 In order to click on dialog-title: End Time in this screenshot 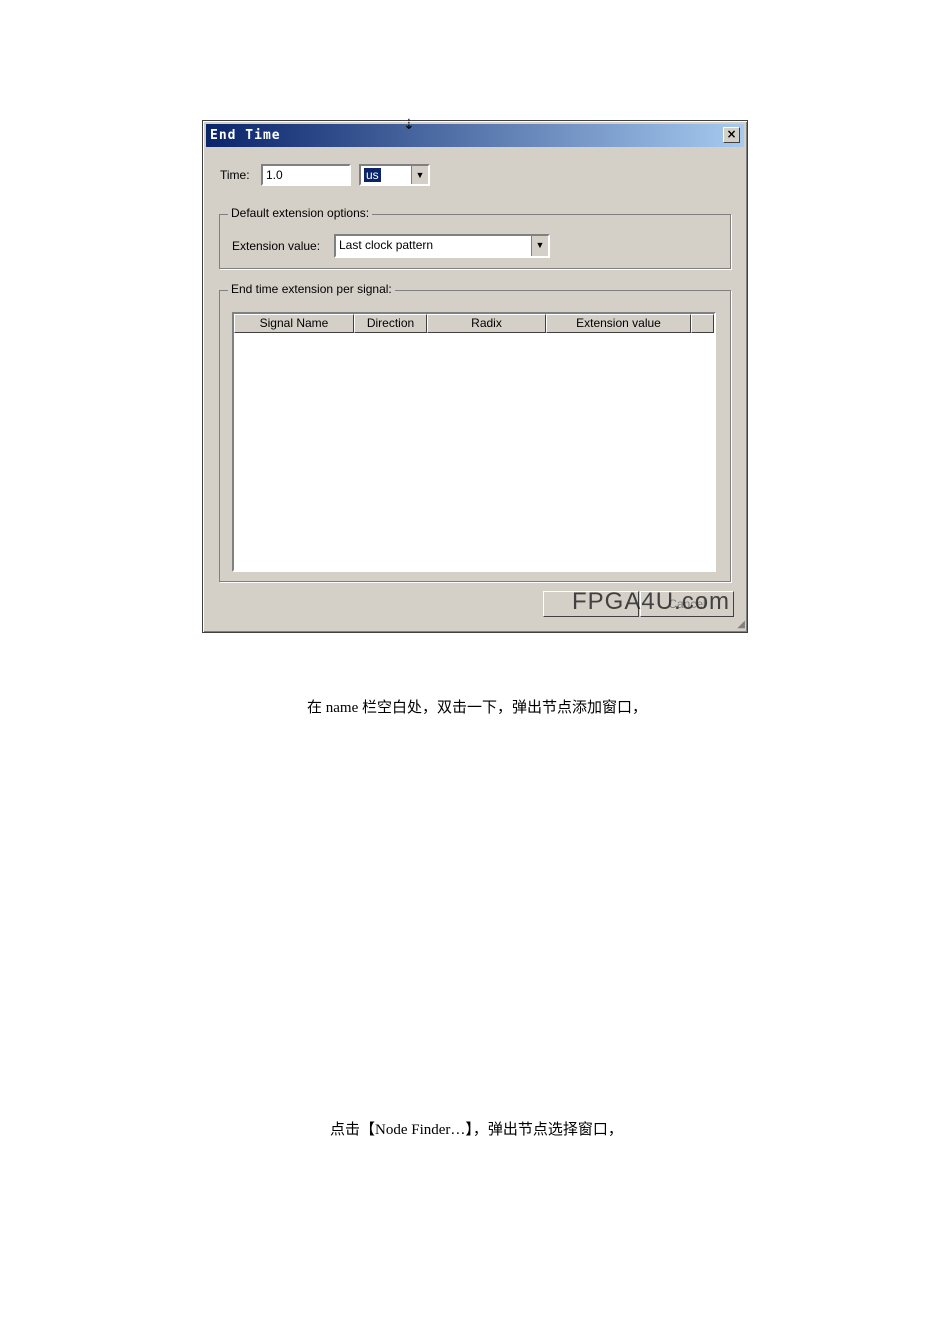, I will do `click(245, 135)`.